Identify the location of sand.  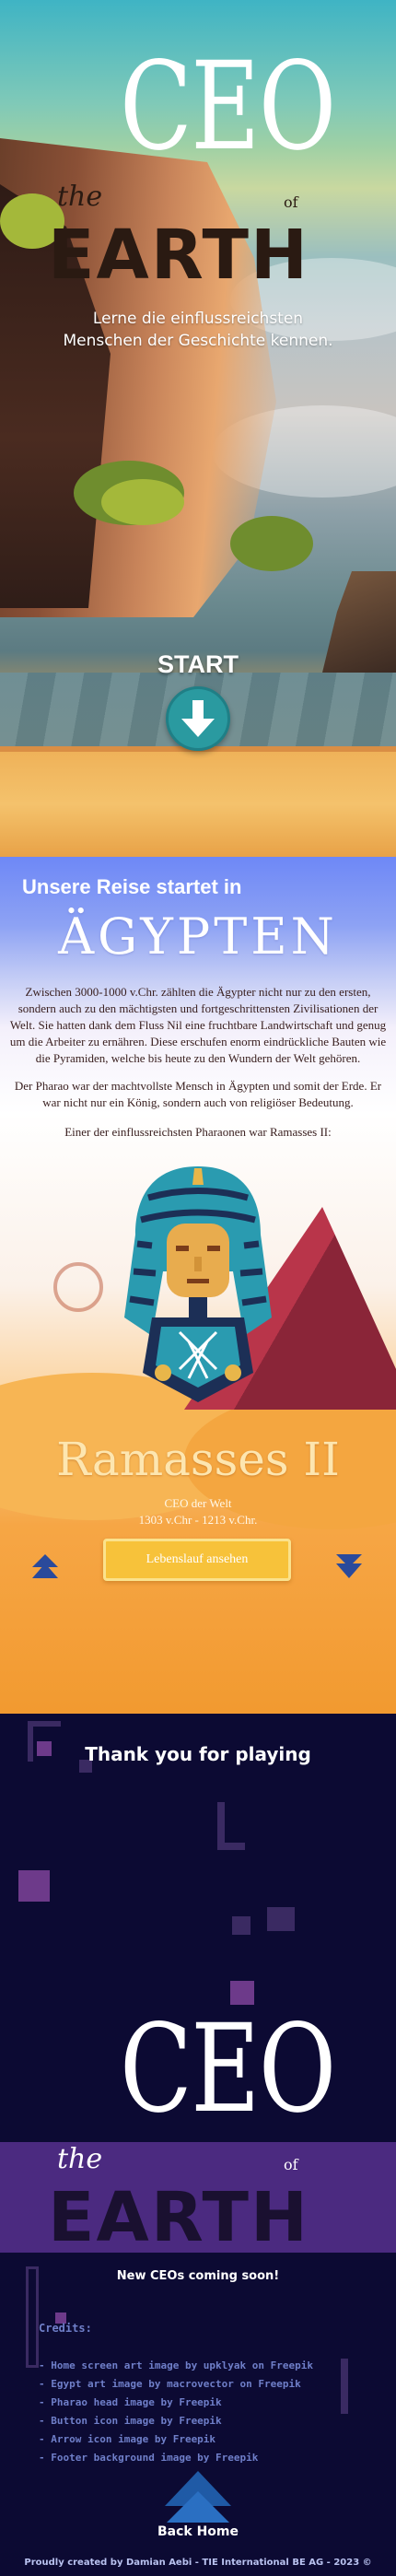
(198, 801).